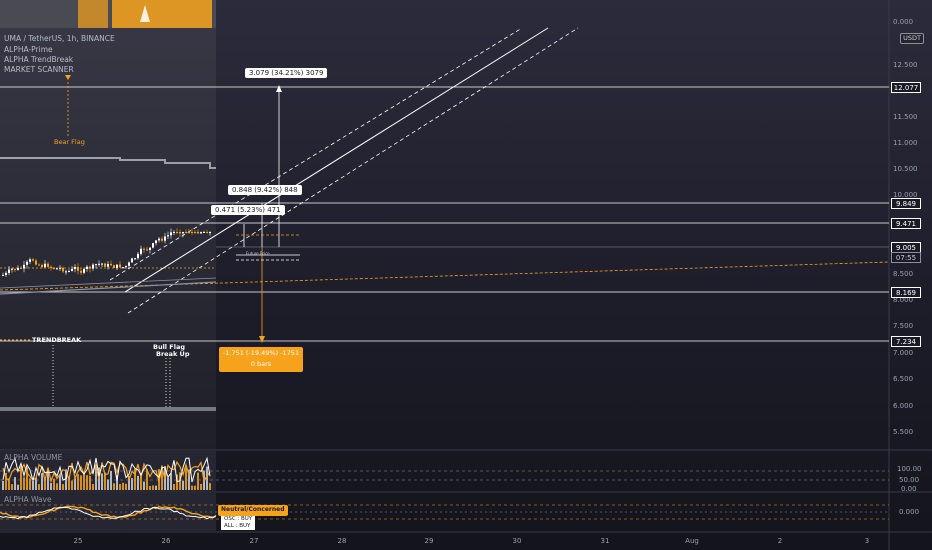 The image size is (932, 550). What do you see at coordinates (33, 457) in the screenshot?
I see `volume-pane-title: ALPHA VOLUME` at bounding box center [33, 457].